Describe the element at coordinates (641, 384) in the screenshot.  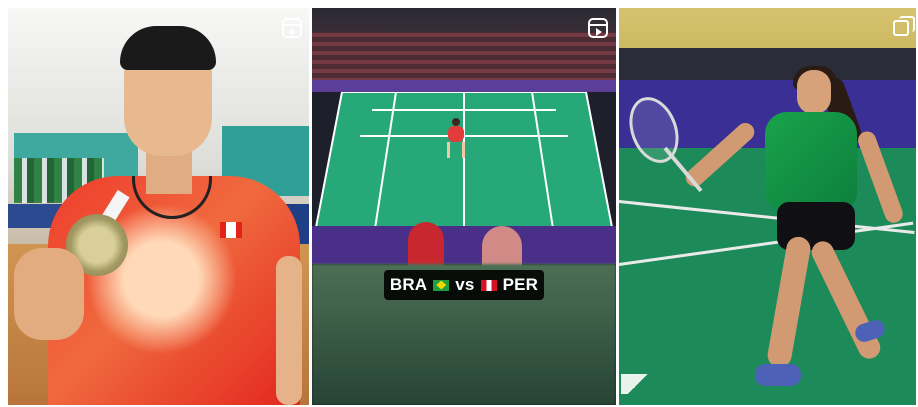
I see `tile-3-court-logo` at that location.